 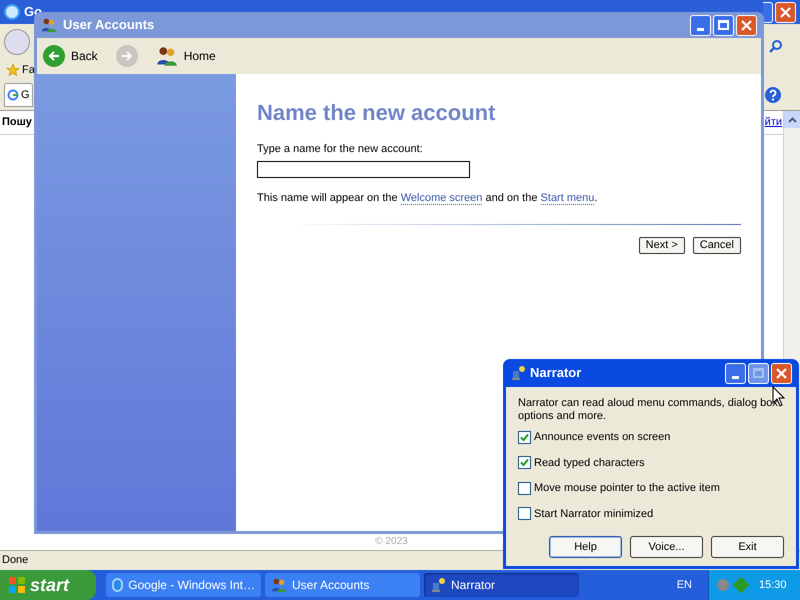 What do you see at coordinates (17, 585) in the screenshot?
I see `windows-logo-icon` at bounding box center [17, 585].